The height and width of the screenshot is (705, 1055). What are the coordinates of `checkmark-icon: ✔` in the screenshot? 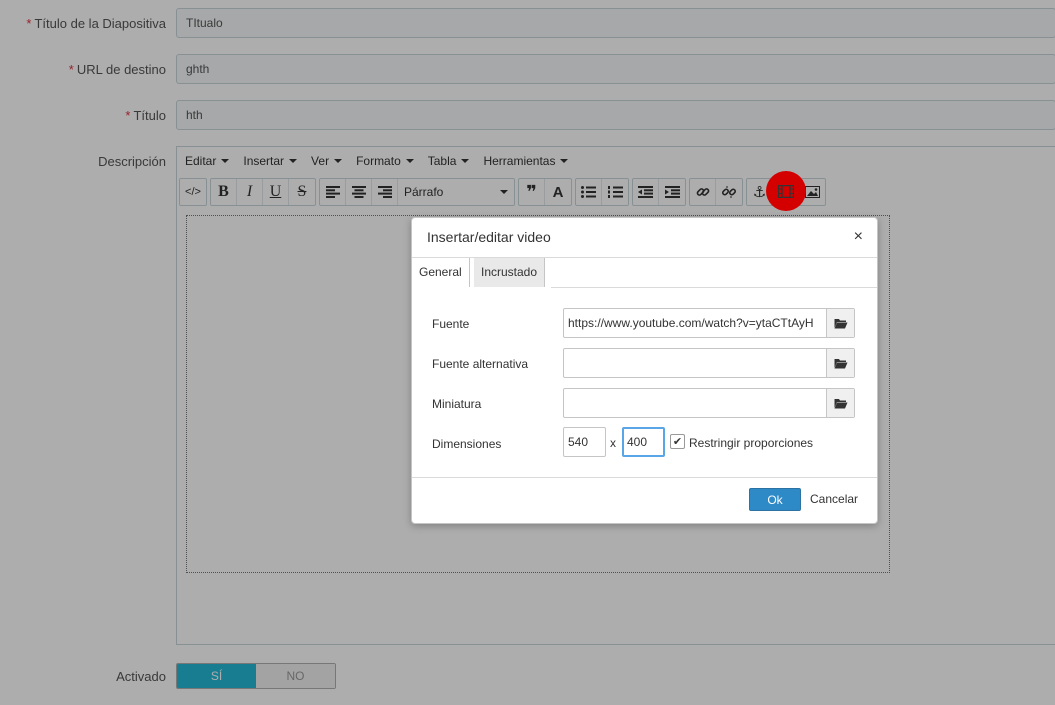 It's located at (677, 442).